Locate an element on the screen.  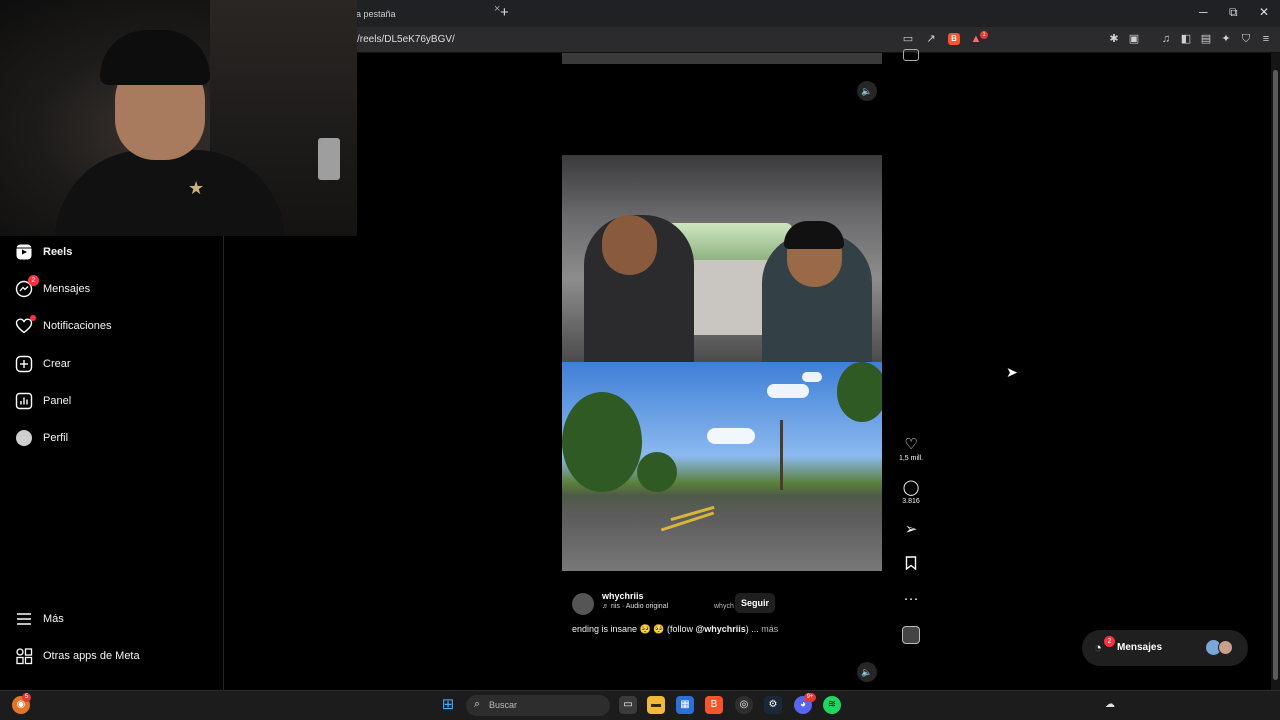
sidebar-item-panel: Panel is located at coordinates (114, 401).